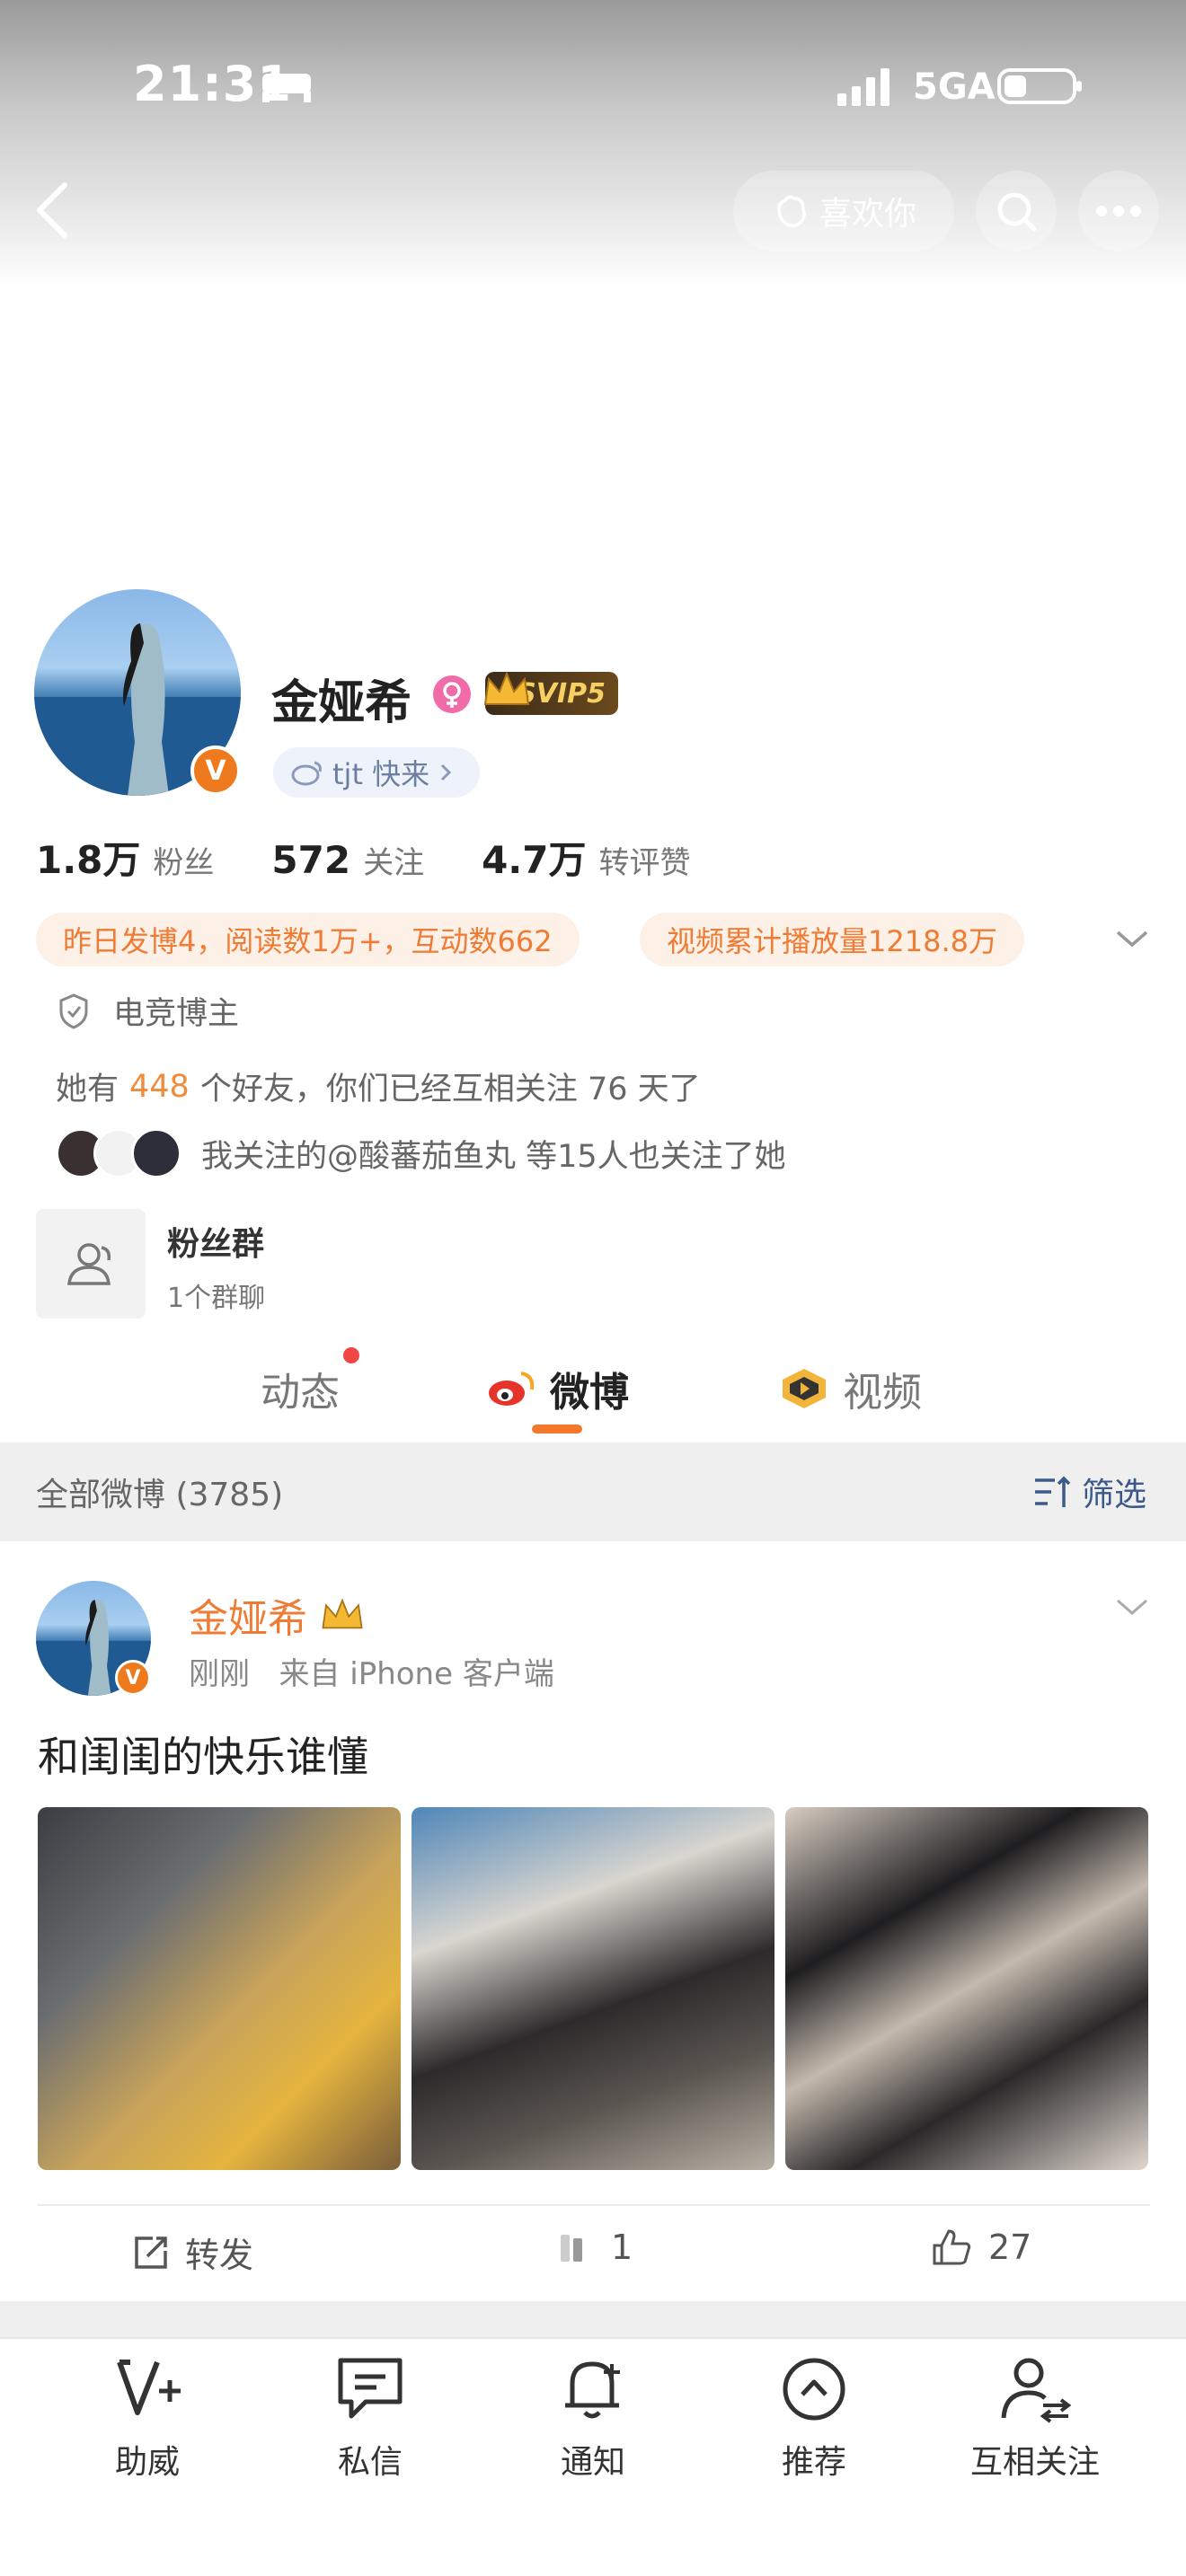  Describe the element at coordinates (1036, 2390) in the screenshot. I see `mutual-follow-icon` at that location.